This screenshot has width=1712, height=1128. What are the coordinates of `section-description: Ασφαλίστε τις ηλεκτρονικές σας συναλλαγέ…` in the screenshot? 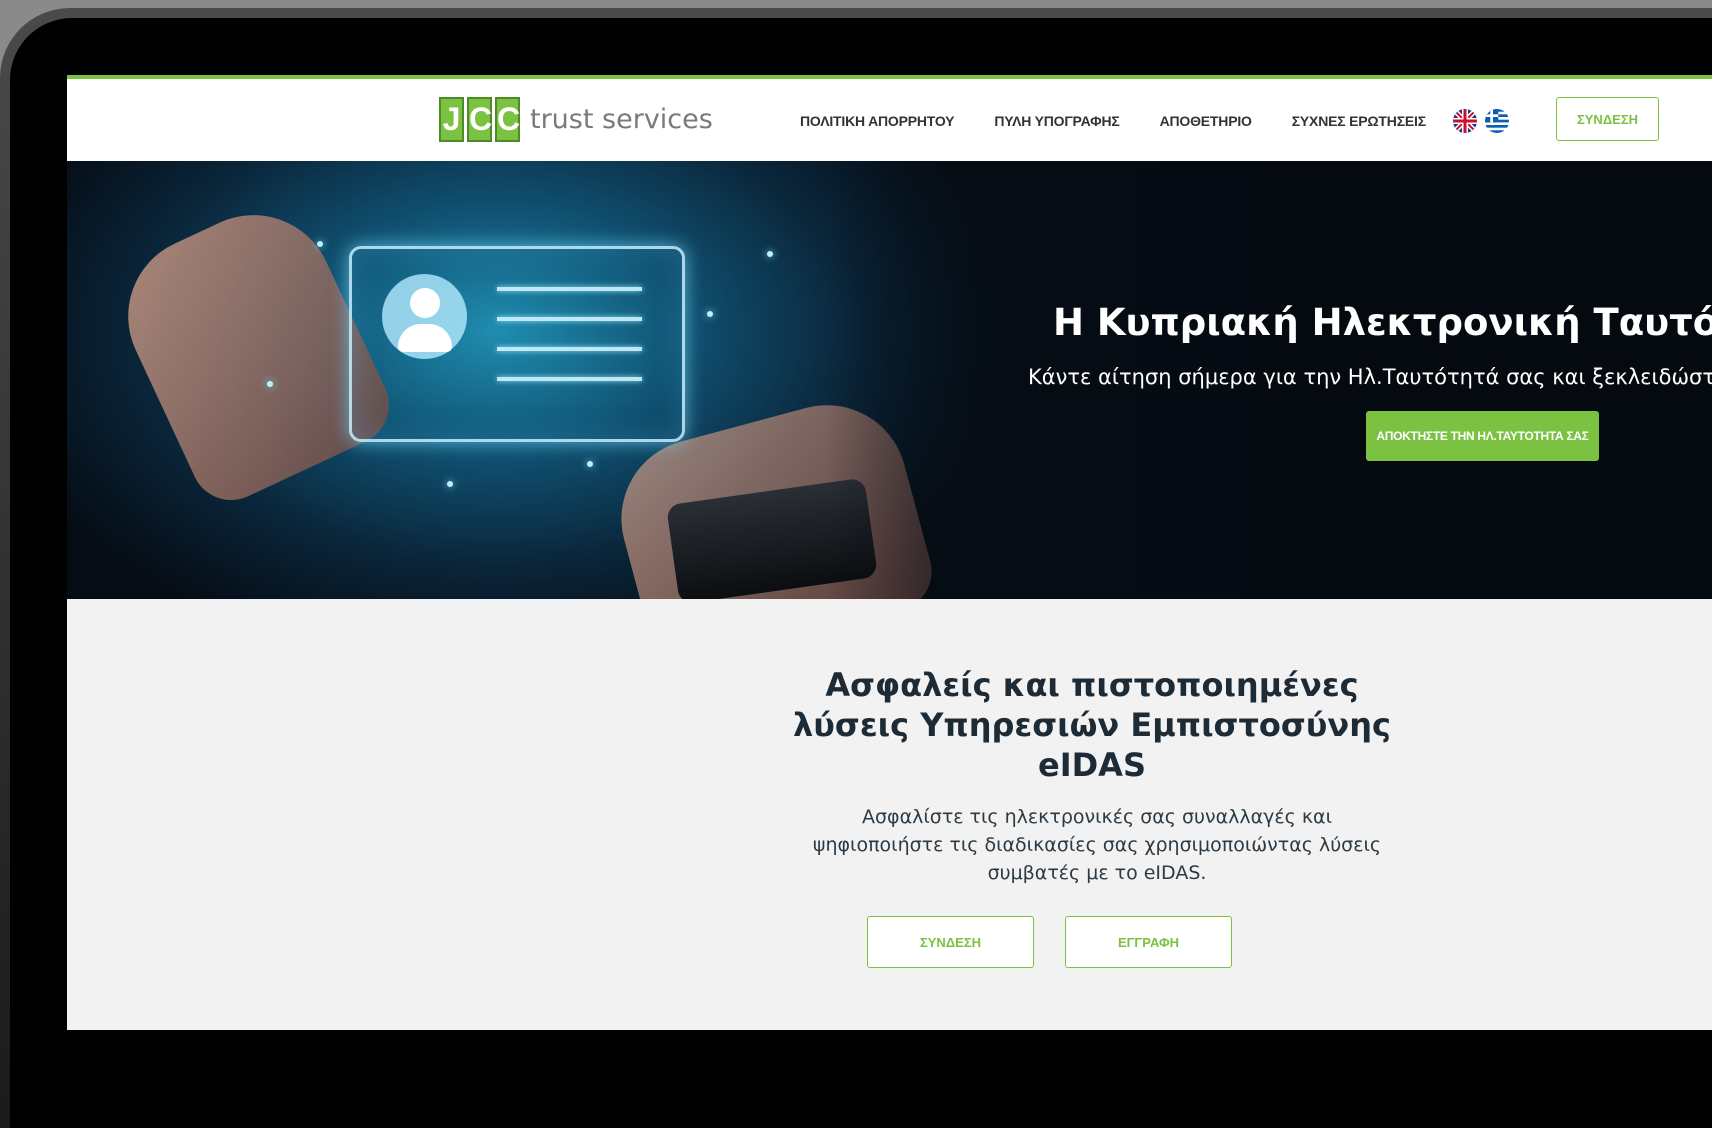 It's located at (1097, 845).